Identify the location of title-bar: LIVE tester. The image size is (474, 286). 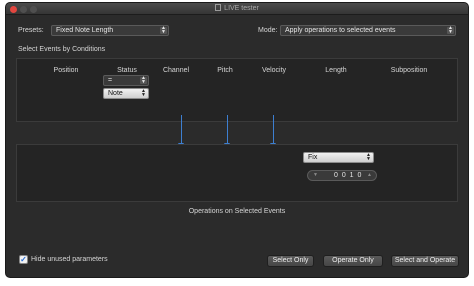
(237, 9).